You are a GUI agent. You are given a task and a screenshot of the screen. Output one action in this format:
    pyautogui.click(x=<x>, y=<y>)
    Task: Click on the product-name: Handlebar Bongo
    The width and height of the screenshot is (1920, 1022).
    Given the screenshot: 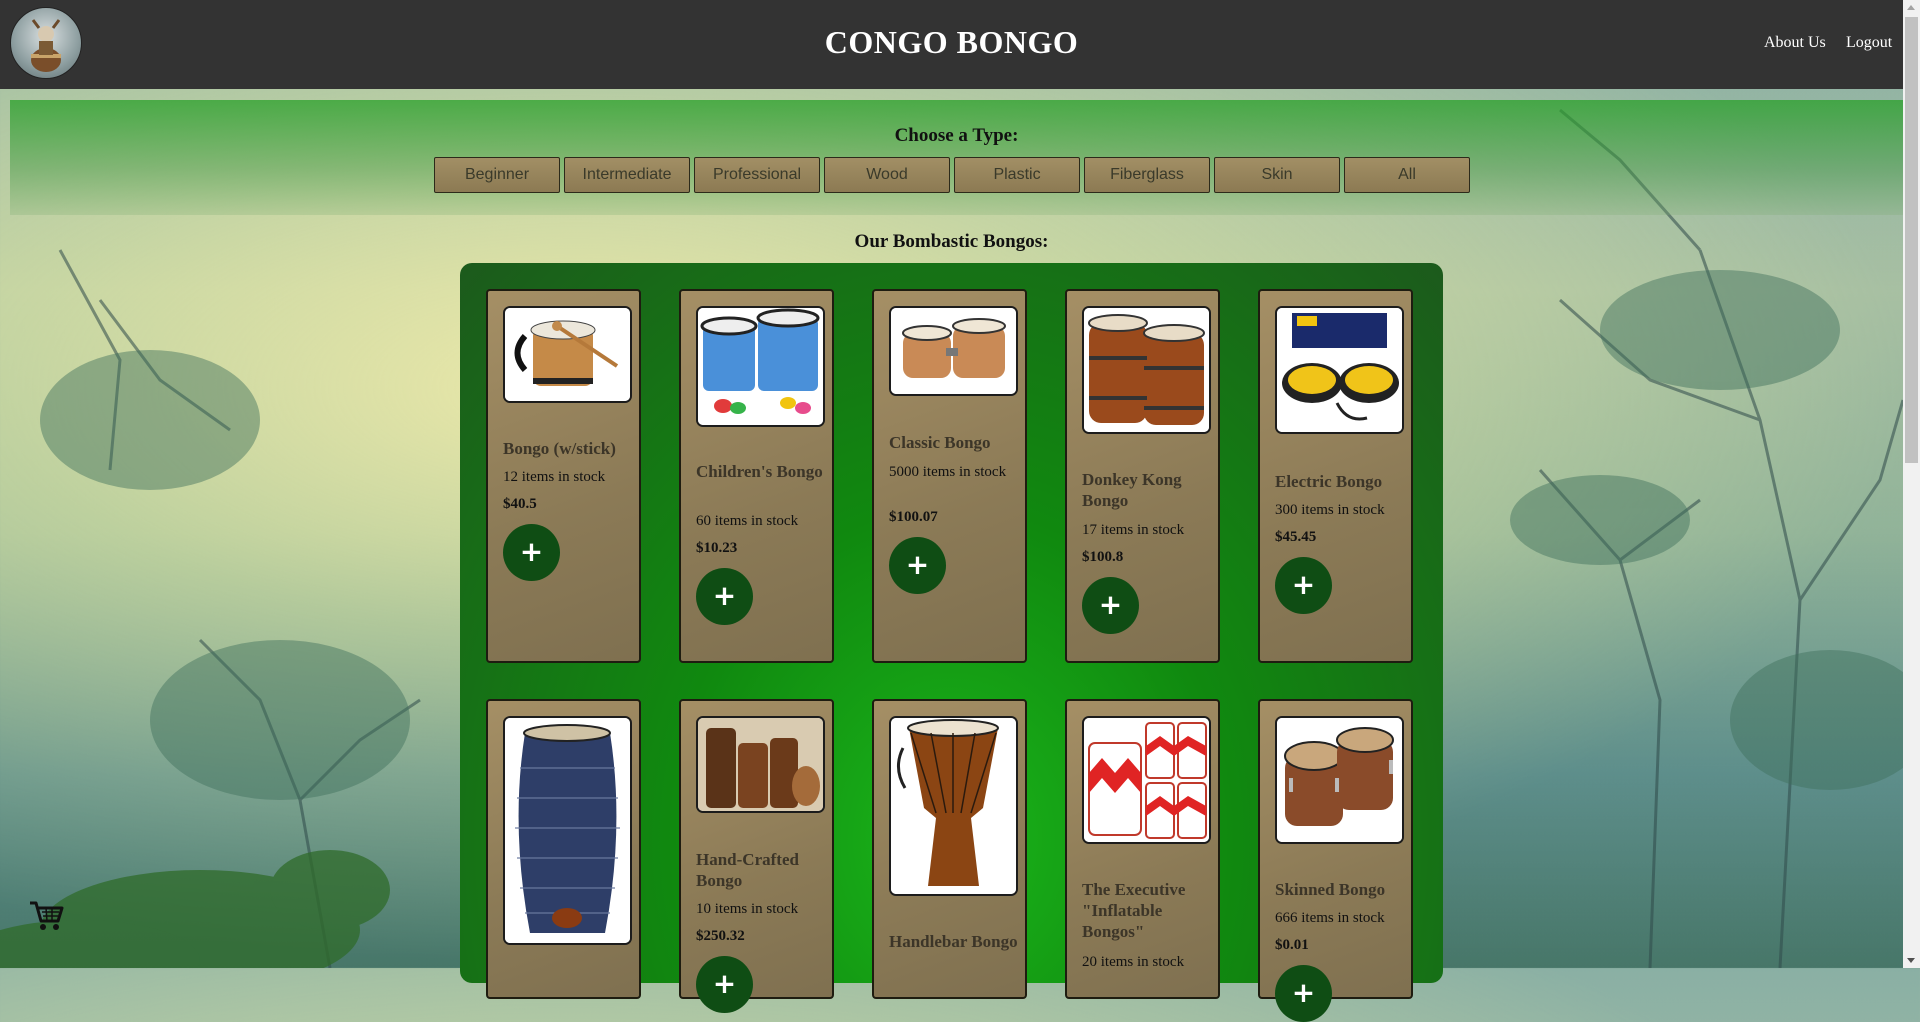 What is the action you would take?
    pyautogui.click(x=953, y=941)
    